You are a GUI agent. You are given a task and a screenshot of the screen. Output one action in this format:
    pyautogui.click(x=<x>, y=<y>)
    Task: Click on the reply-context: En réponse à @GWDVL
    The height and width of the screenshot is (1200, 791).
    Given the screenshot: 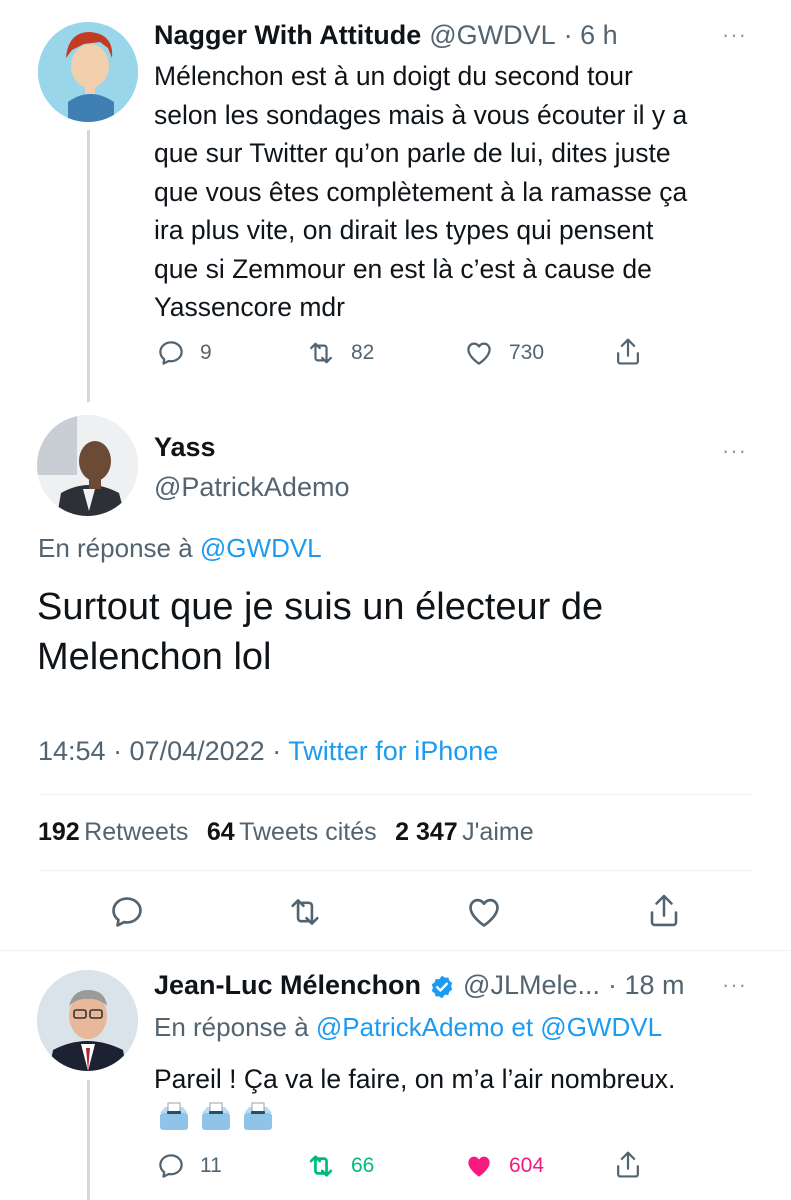 What is the action you would take?
    pyautogui.click(x=180, y=548)
    